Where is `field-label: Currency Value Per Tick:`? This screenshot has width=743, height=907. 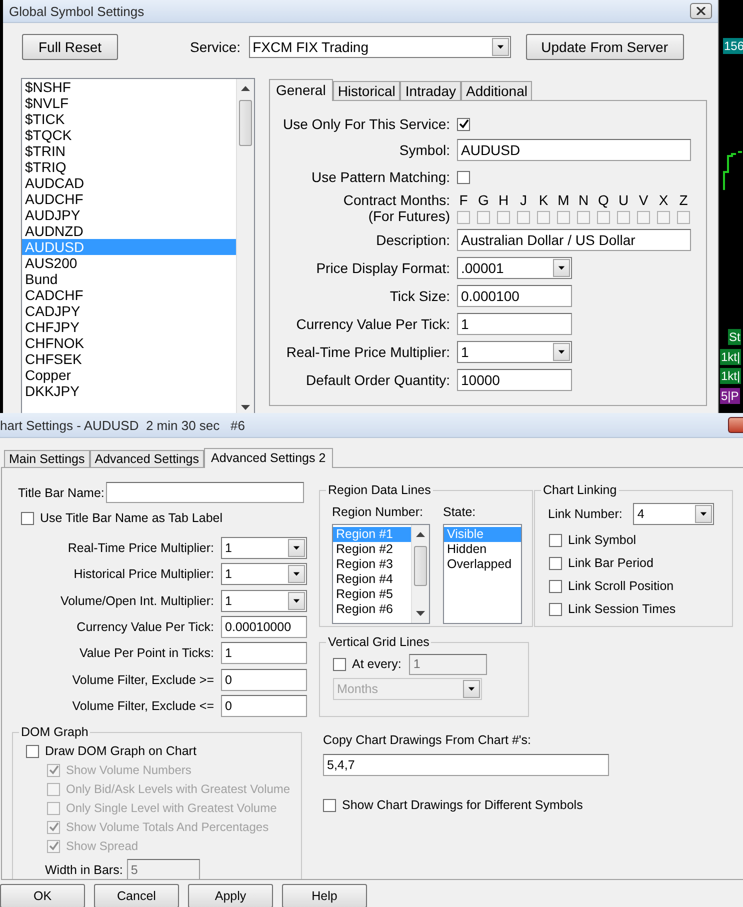
field-label: Currency Value Per Tick: is located at coordinates (145, 627).